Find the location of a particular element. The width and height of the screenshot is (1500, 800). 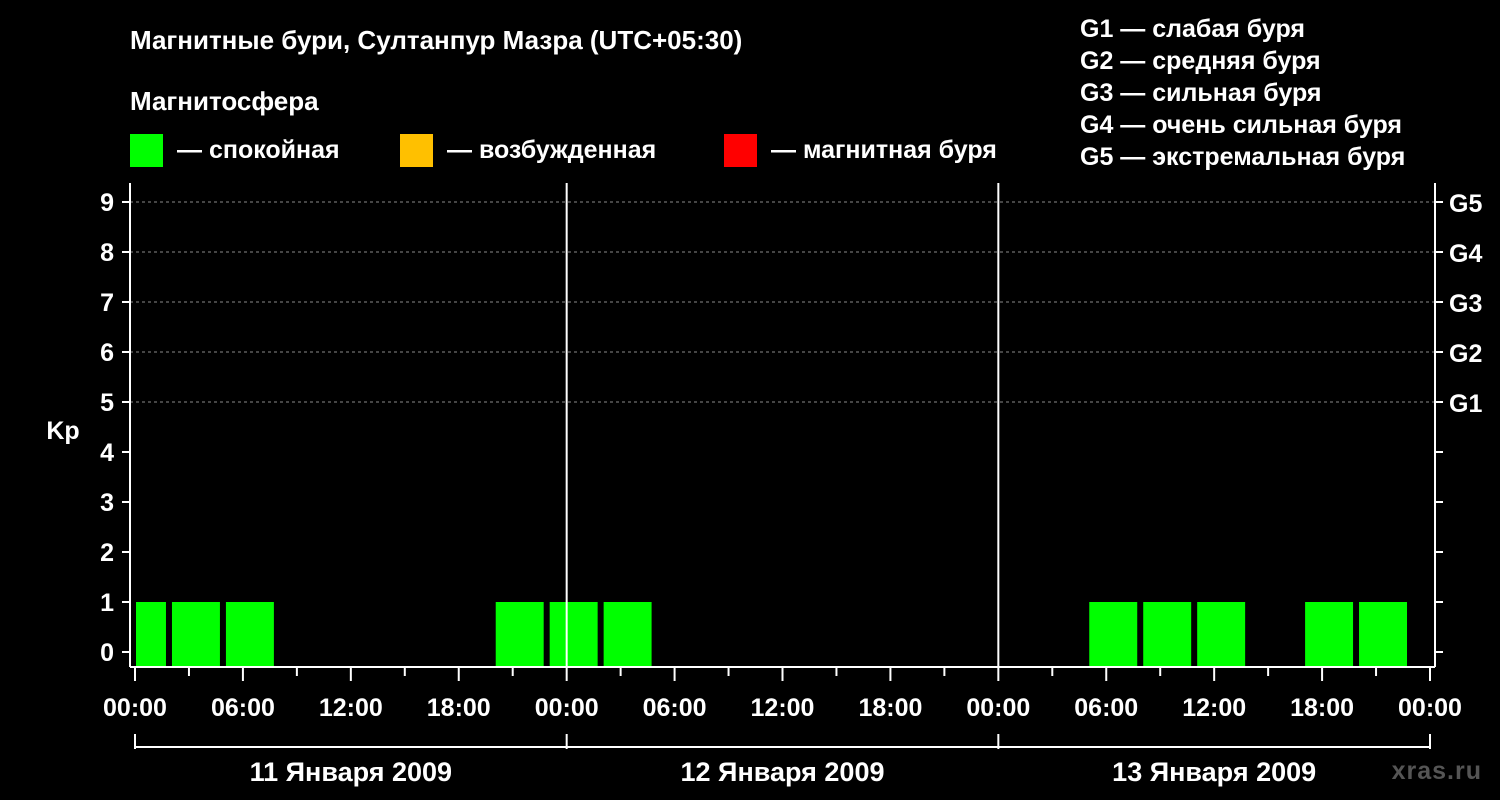

y-tick-label: 6 is located at coordinates (107, 353).